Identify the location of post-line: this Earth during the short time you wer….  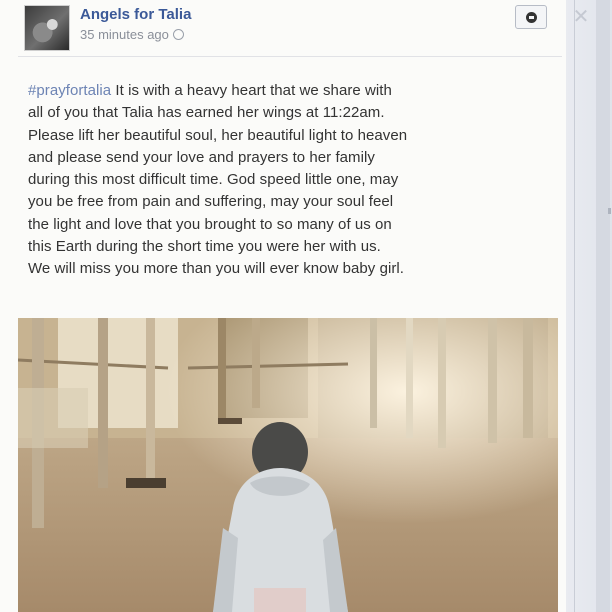
(204, 247).